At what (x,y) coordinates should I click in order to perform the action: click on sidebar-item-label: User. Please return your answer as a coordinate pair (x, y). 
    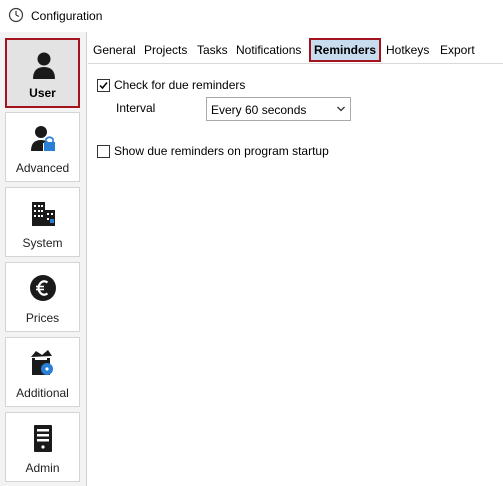
    Looking at the image, I should click on (42, 93).